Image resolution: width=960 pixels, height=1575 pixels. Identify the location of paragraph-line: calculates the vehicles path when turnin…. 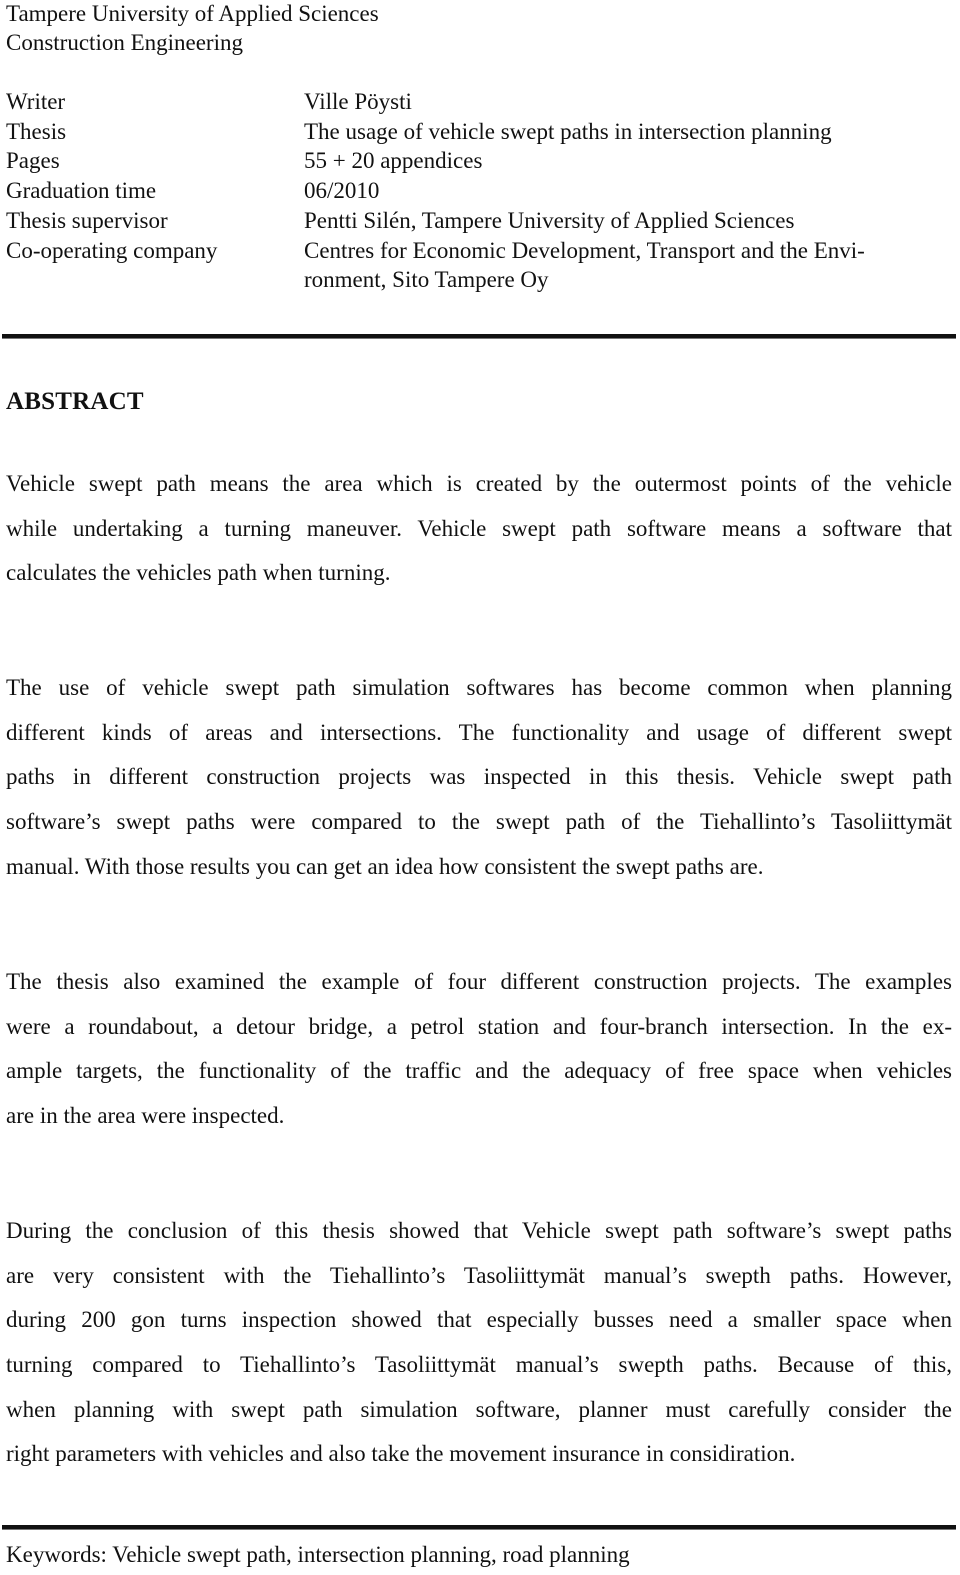
(198, 572).